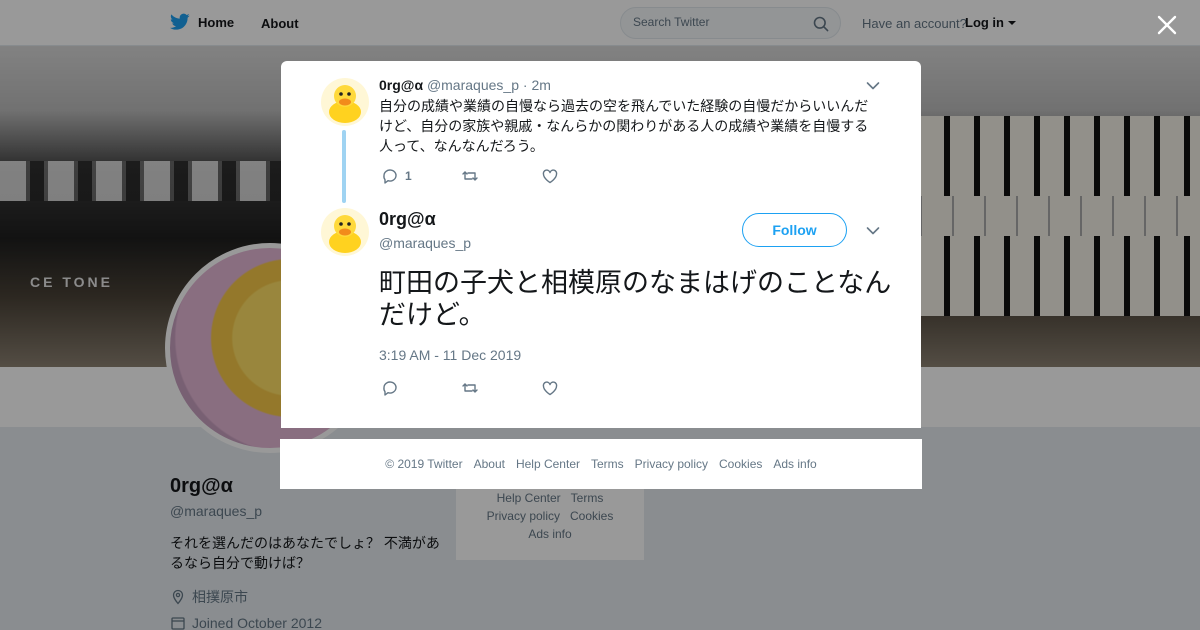 This screenshot has height=630, width=1200. I want to click on tweet1-retweet-button, so click(470, 176).